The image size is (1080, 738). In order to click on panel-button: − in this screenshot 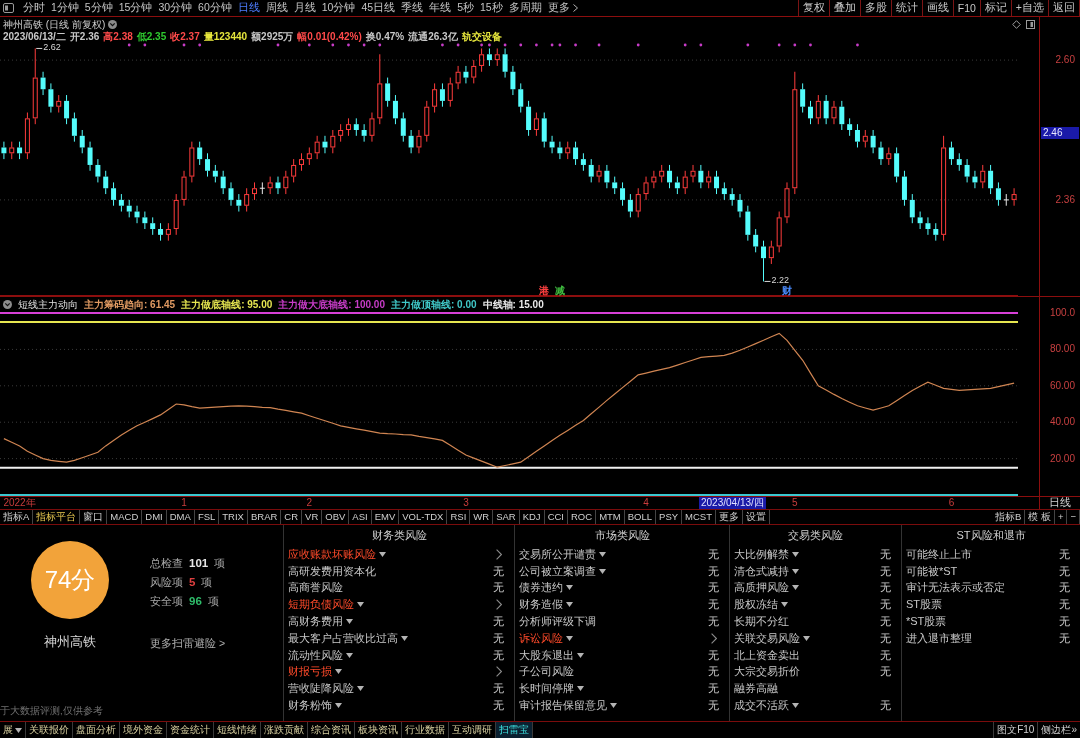, I will do `click(1073, 517)`.